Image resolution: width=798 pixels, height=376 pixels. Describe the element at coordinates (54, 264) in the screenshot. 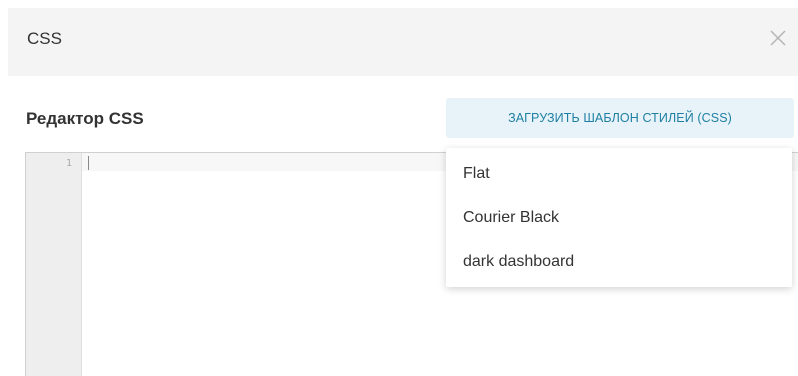

I see `editor-gutter: 1` at that location.